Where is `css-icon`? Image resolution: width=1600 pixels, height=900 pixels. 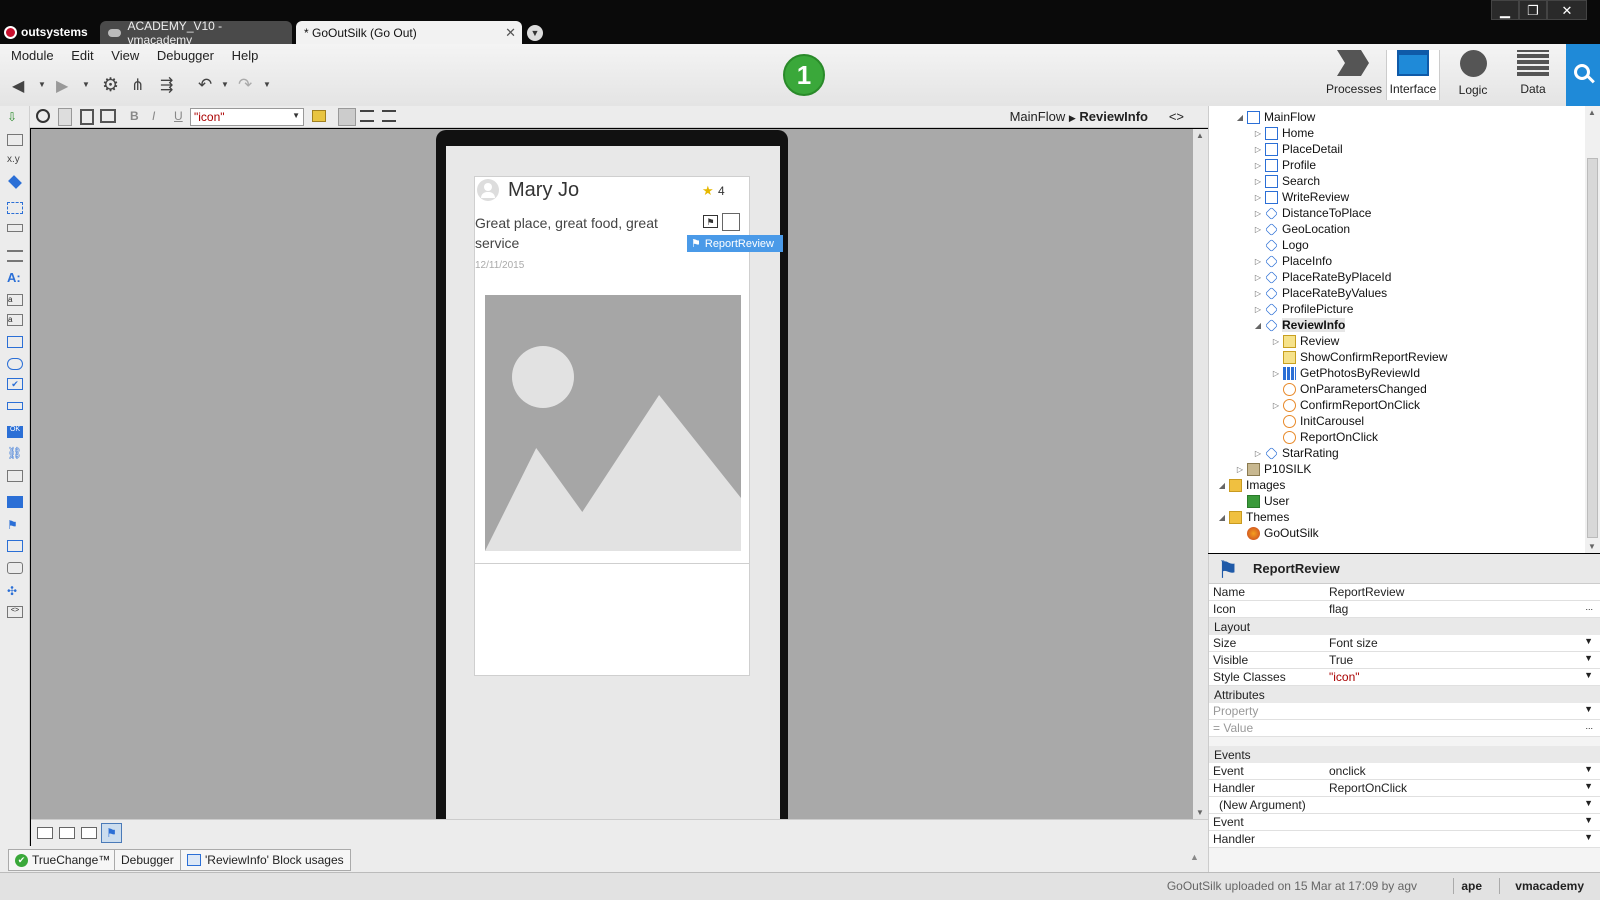
css-icon is located at coordinates (319, 116).